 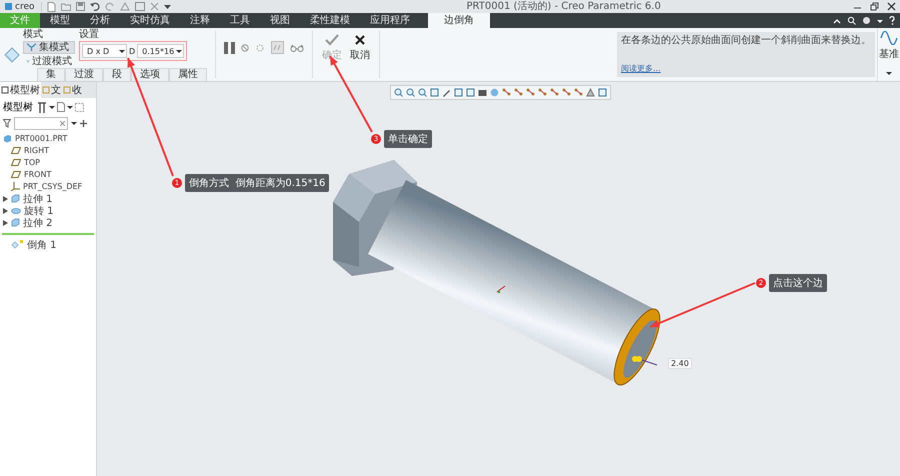 What do you see at coordinates (15, 186) in the screenshot?
I see `coordinate-system-icon` at bounding box center [15, 186].